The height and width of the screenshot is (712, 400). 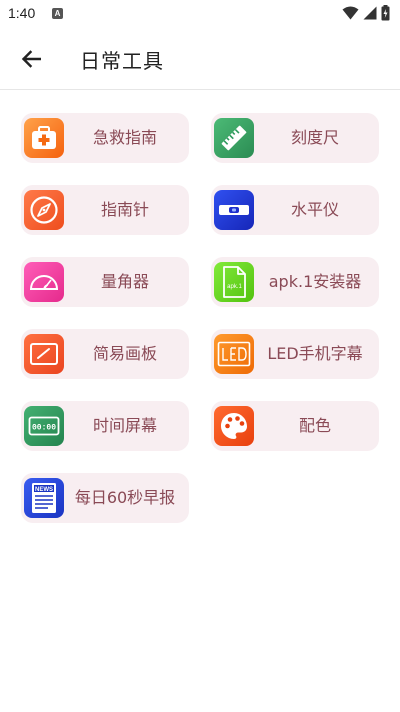 I want to click on tool-spirit-level: 水平仪, so click(x=295, y=210).